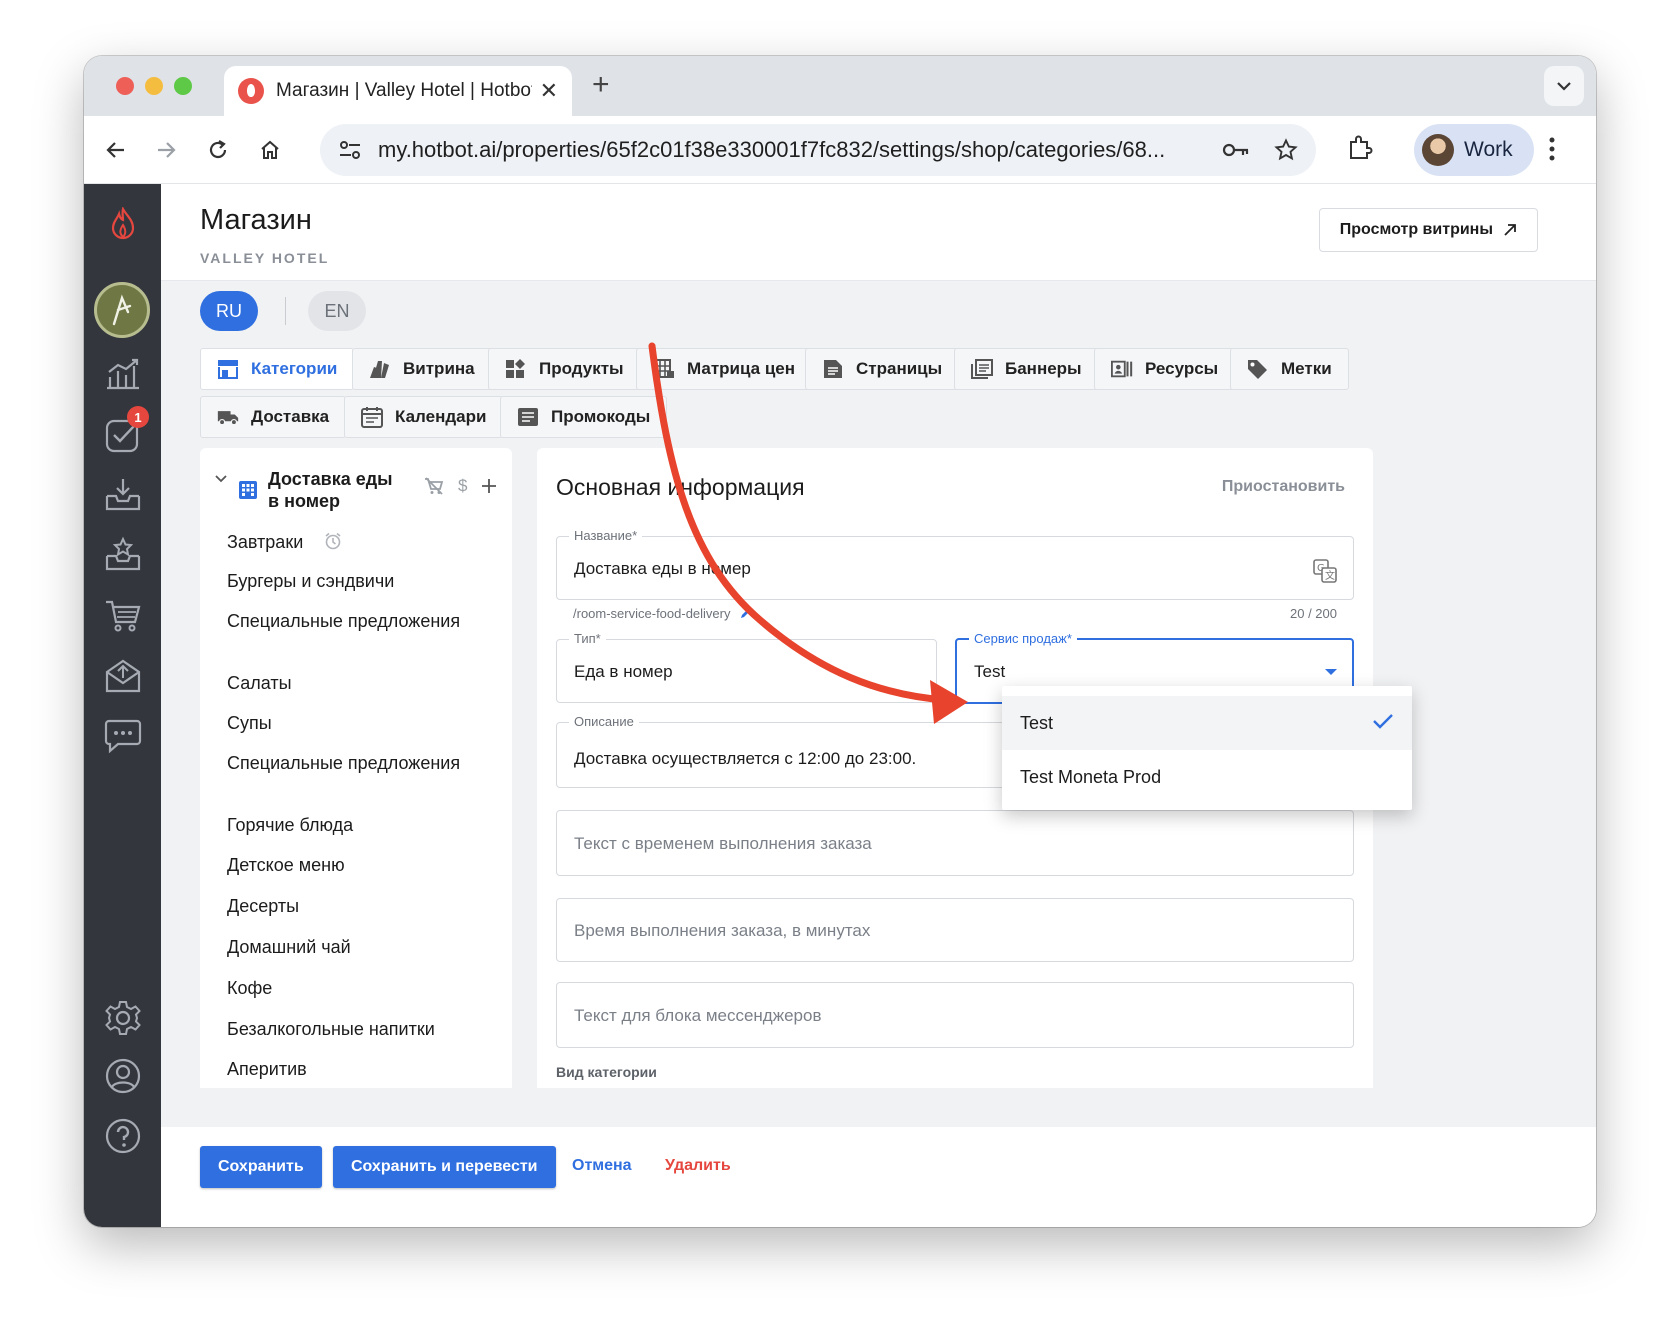 The image size is (1680, 1337). I want to click on reviews-icon, so click(123, 554).